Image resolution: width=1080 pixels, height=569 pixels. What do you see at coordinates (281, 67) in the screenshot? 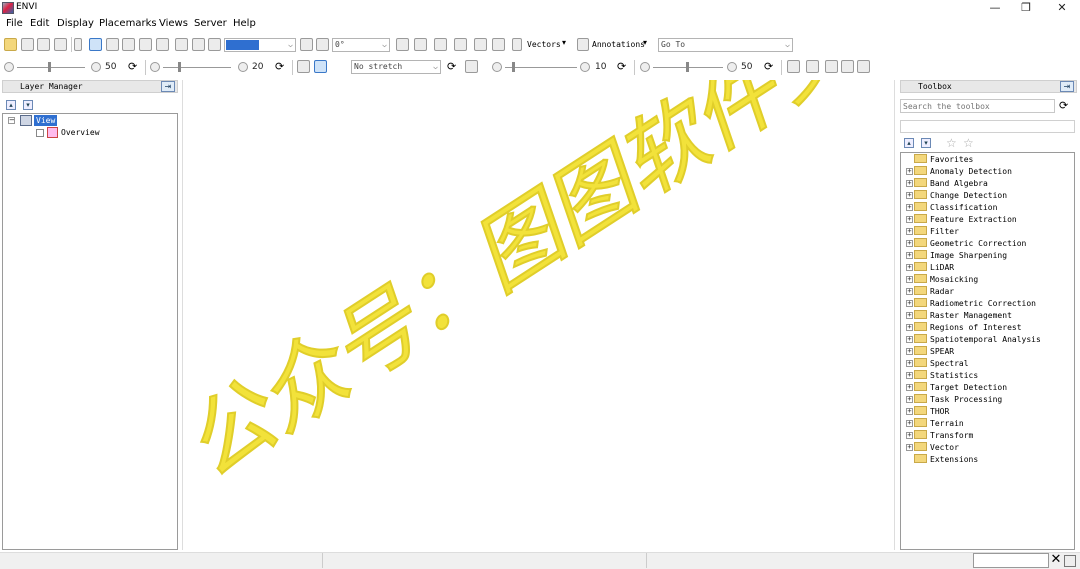
I see `reset-contrast-icon: ⟳` at bounding box center [281, 67].